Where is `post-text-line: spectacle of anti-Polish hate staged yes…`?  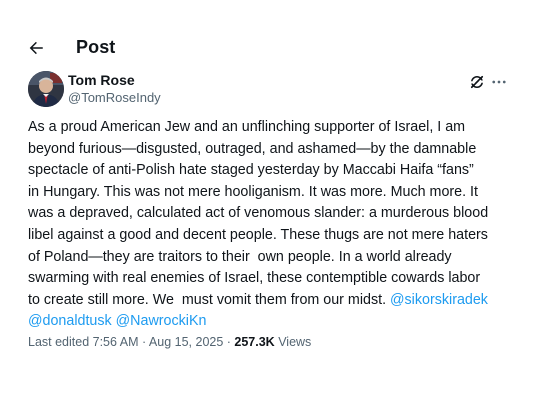 post-text-line: spectacle of anti-Polish hate staged yes… is located at coordinates (251, 170).